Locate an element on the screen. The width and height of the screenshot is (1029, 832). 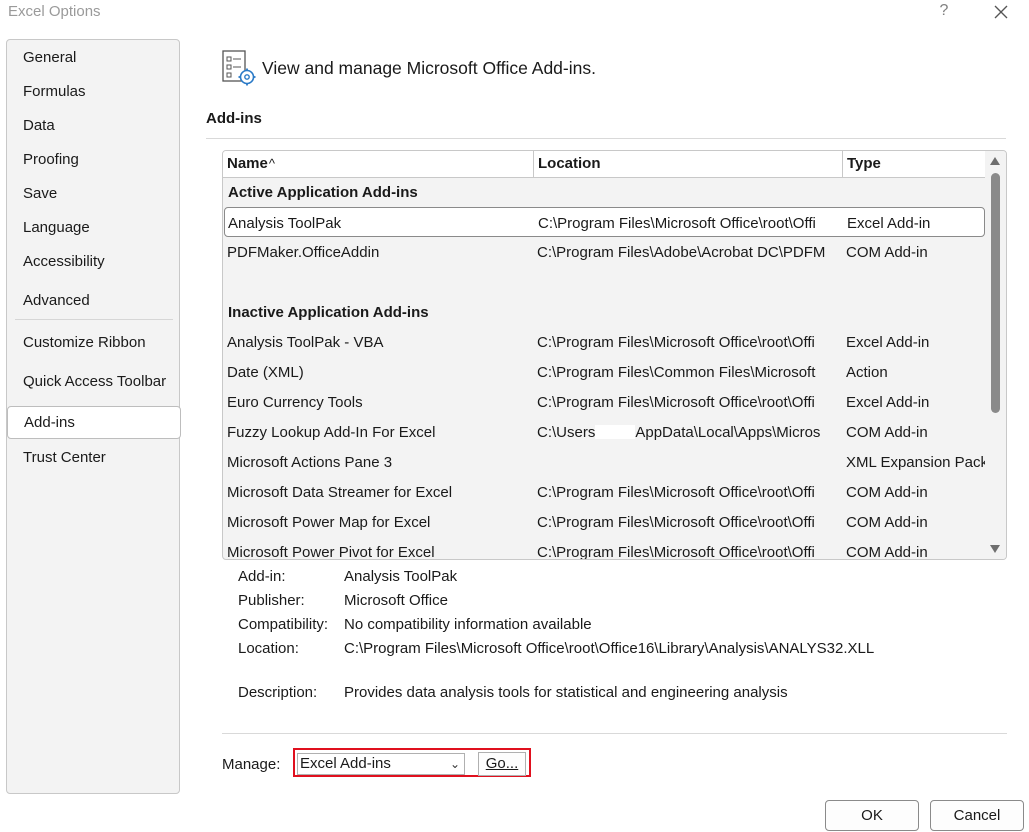
section-divider is located at coordinates (606, 138).